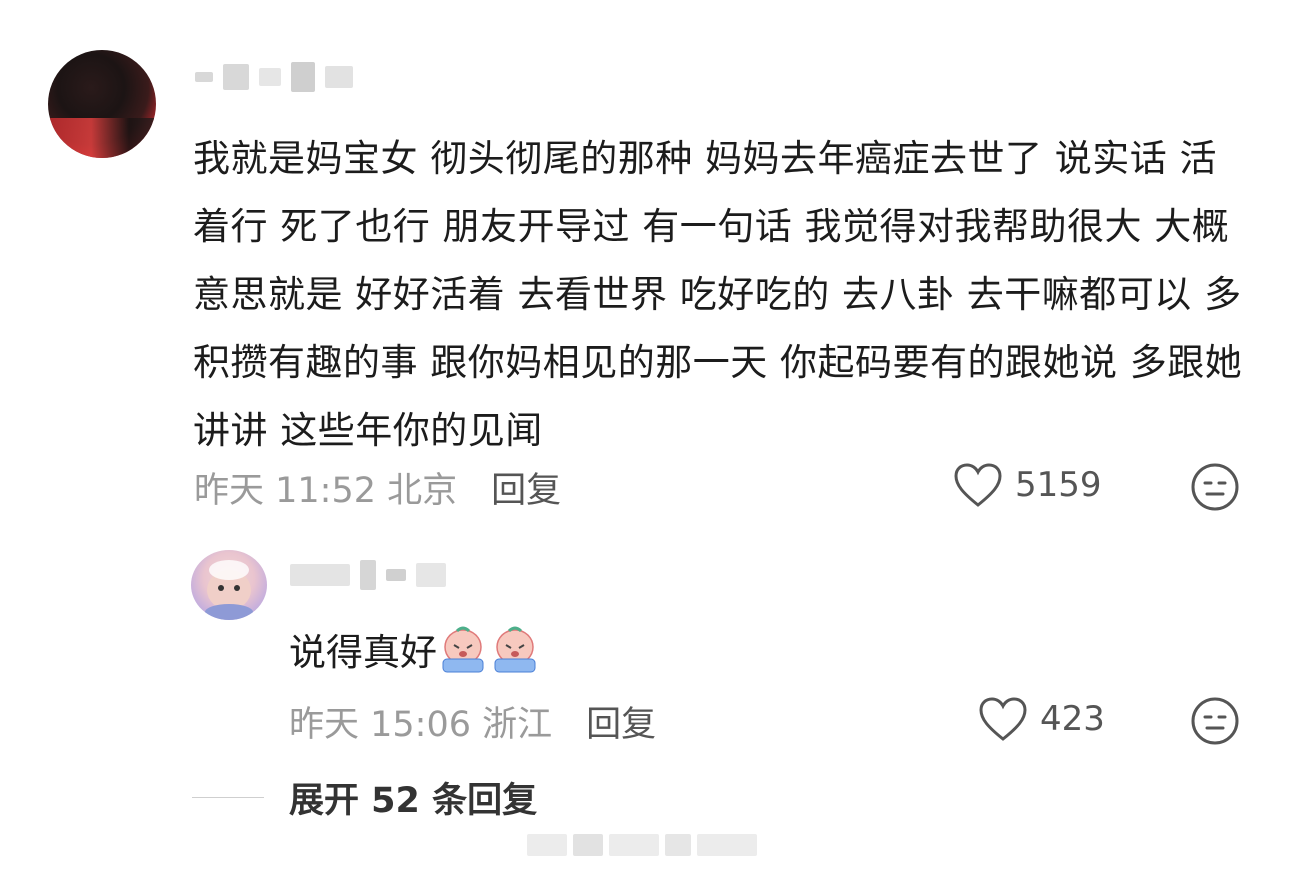 This screenshot has height=875, width=1290. I want to click on username-blurred, so click(274, 77).